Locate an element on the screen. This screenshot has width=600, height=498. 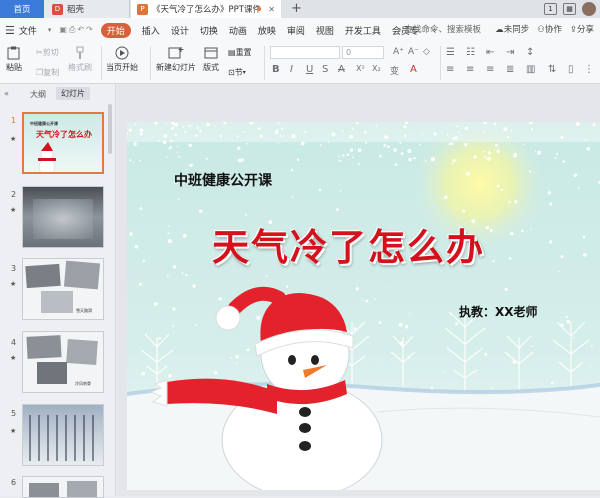
slide-subtitle: 中班健康公开课 is located at coordinates (223, 180).